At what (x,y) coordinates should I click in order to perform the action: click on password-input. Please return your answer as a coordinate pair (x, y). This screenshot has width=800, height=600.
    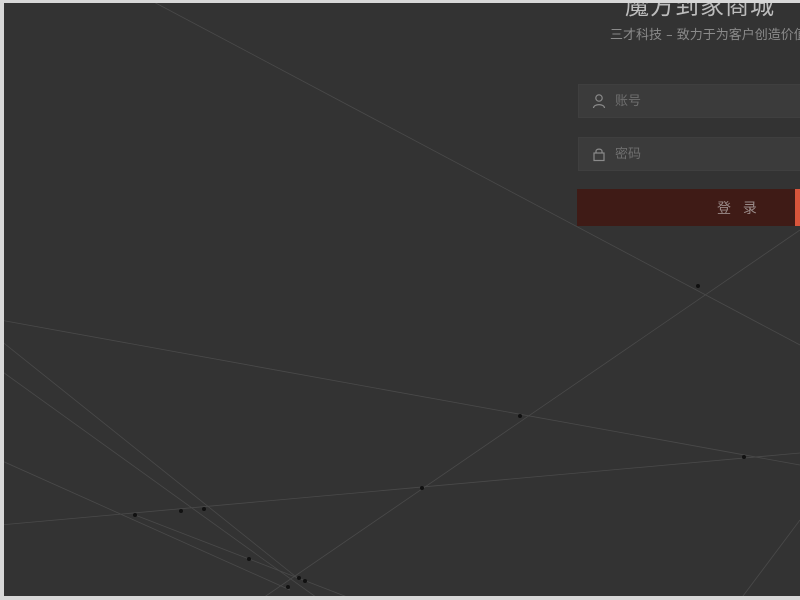
    Looking at the image, I should click on (707, 154).